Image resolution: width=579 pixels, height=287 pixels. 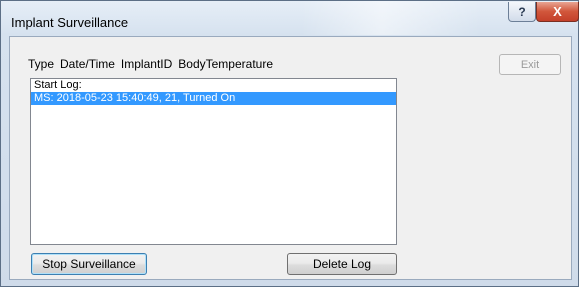 I want to click on help-button: ?, so click(x=522, y=12).